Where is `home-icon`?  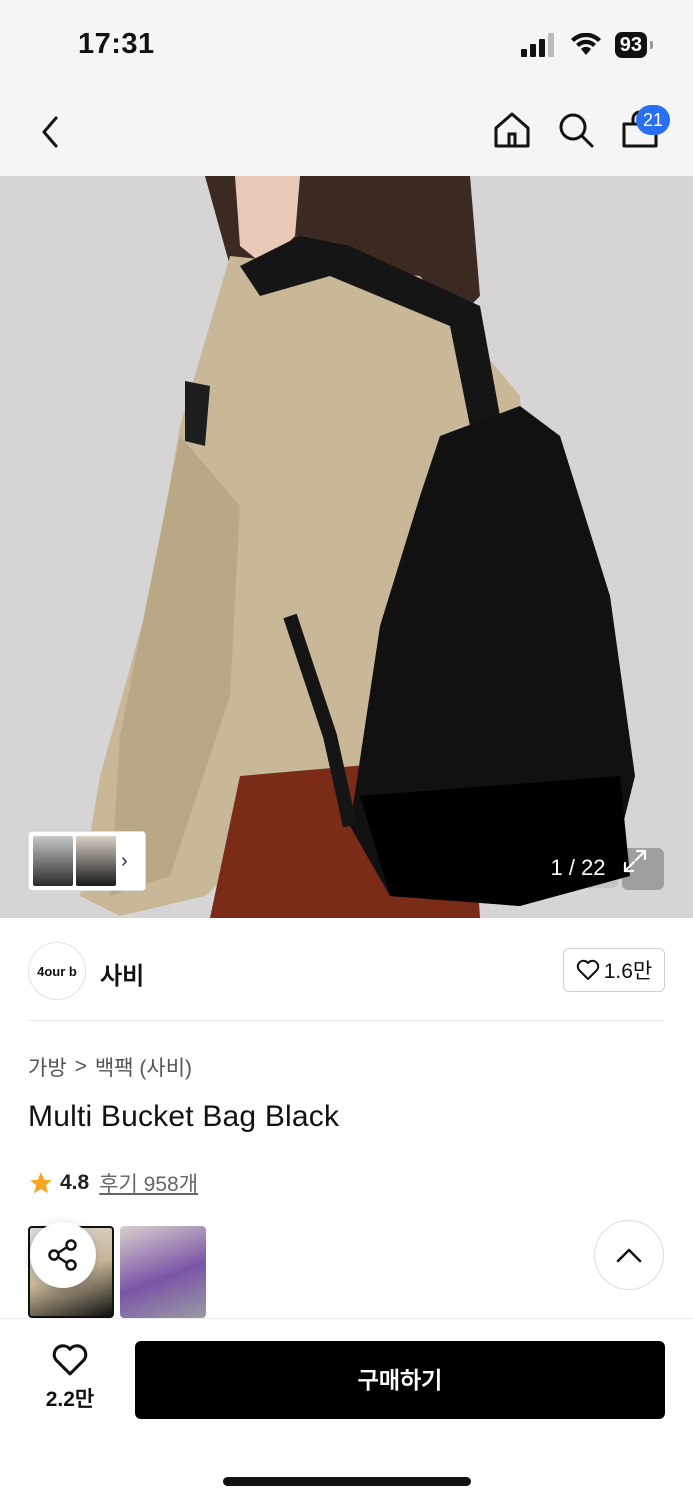 home-icon is located at coordinates (512, 130).